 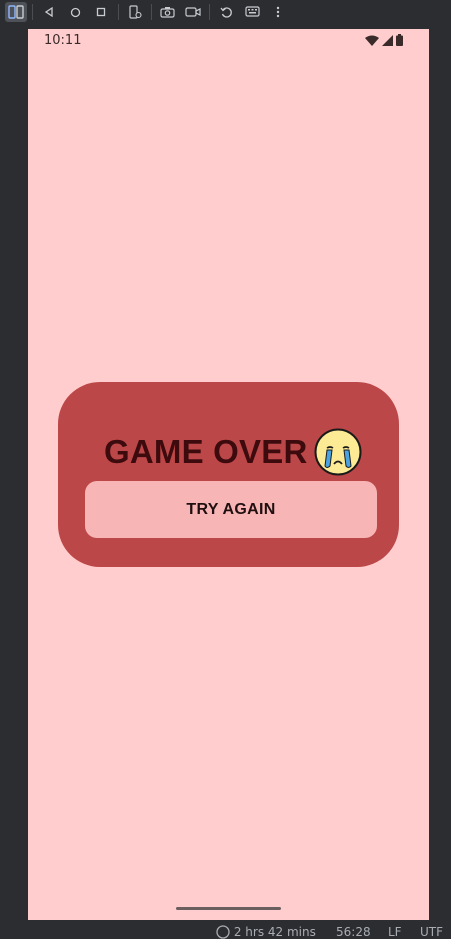 I want to click on status-bar: 10:11, so click(x=228, y=41).